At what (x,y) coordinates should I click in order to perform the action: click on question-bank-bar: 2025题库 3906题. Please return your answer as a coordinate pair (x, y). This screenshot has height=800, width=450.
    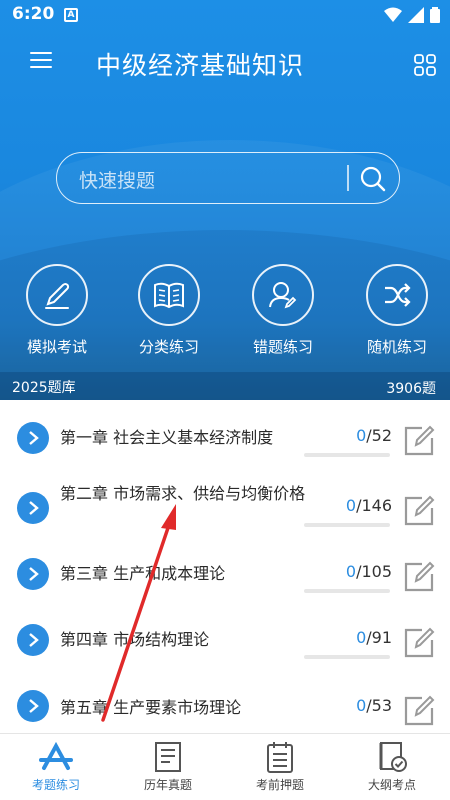
    Looking at the image, I should click on (225, 386).